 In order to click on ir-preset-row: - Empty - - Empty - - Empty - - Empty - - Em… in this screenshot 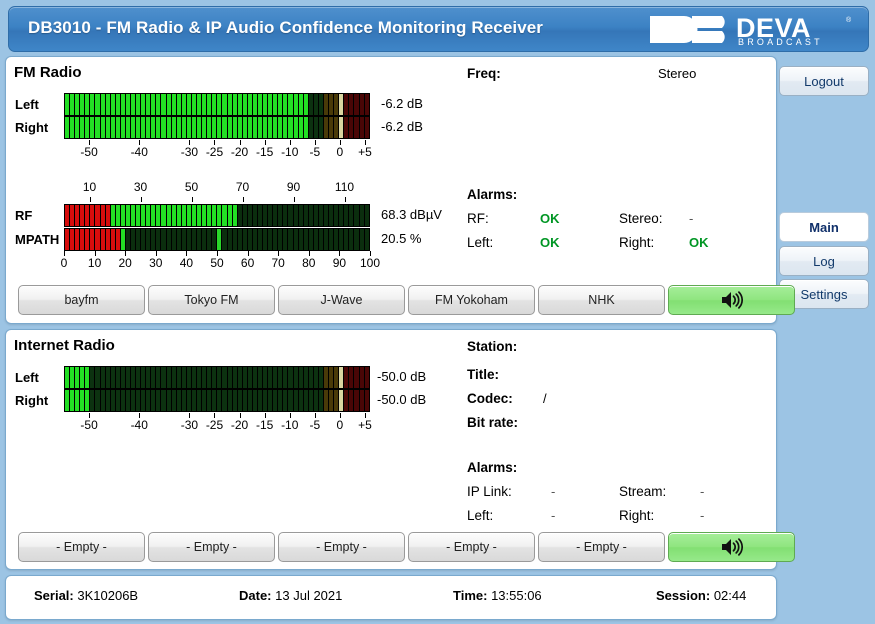, I will do `click(406, 547)`.